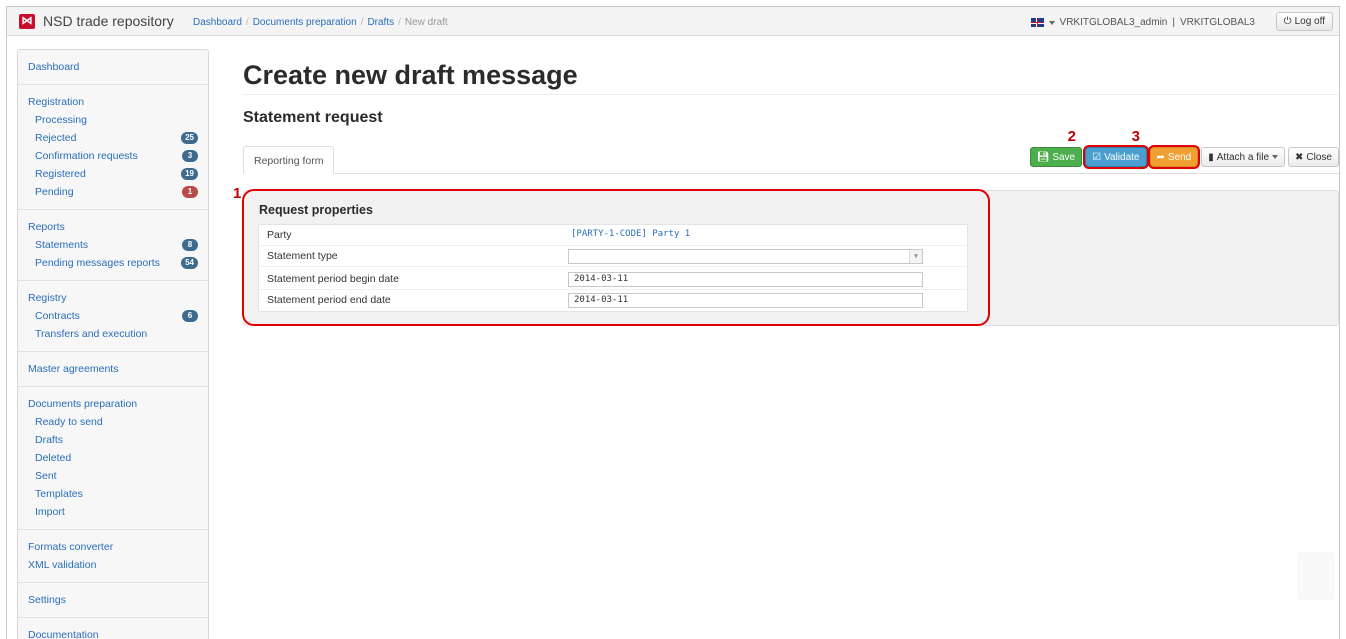 Image resolution: width=1346 pixels, height=639 pixels. I want to click on uk-flag-icon, so click(1037, 22).